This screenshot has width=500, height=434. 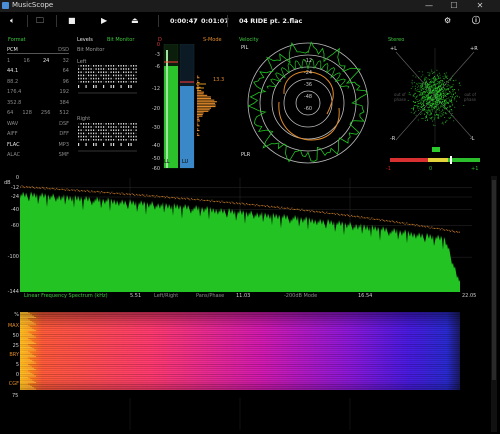 What do you see at coordinates (65, 60) in the screenshot?
I see `format-option: 32` at bounding box center [65, 60].